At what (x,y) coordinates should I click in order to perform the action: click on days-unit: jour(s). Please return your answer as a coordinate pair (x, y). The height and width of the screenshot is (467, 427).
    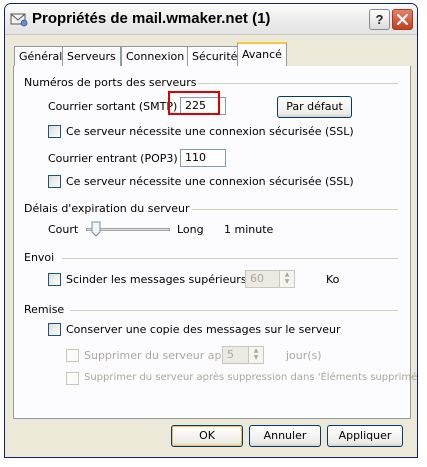
    Looking at the image, I should click on (304, 355).